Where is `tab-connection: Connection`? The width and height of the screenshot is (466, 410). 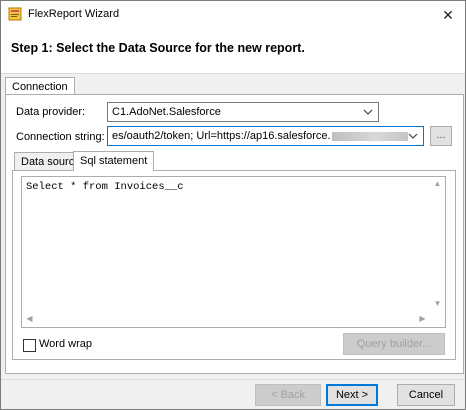
tab-connection: Connection is located at coordinates (40, 86).